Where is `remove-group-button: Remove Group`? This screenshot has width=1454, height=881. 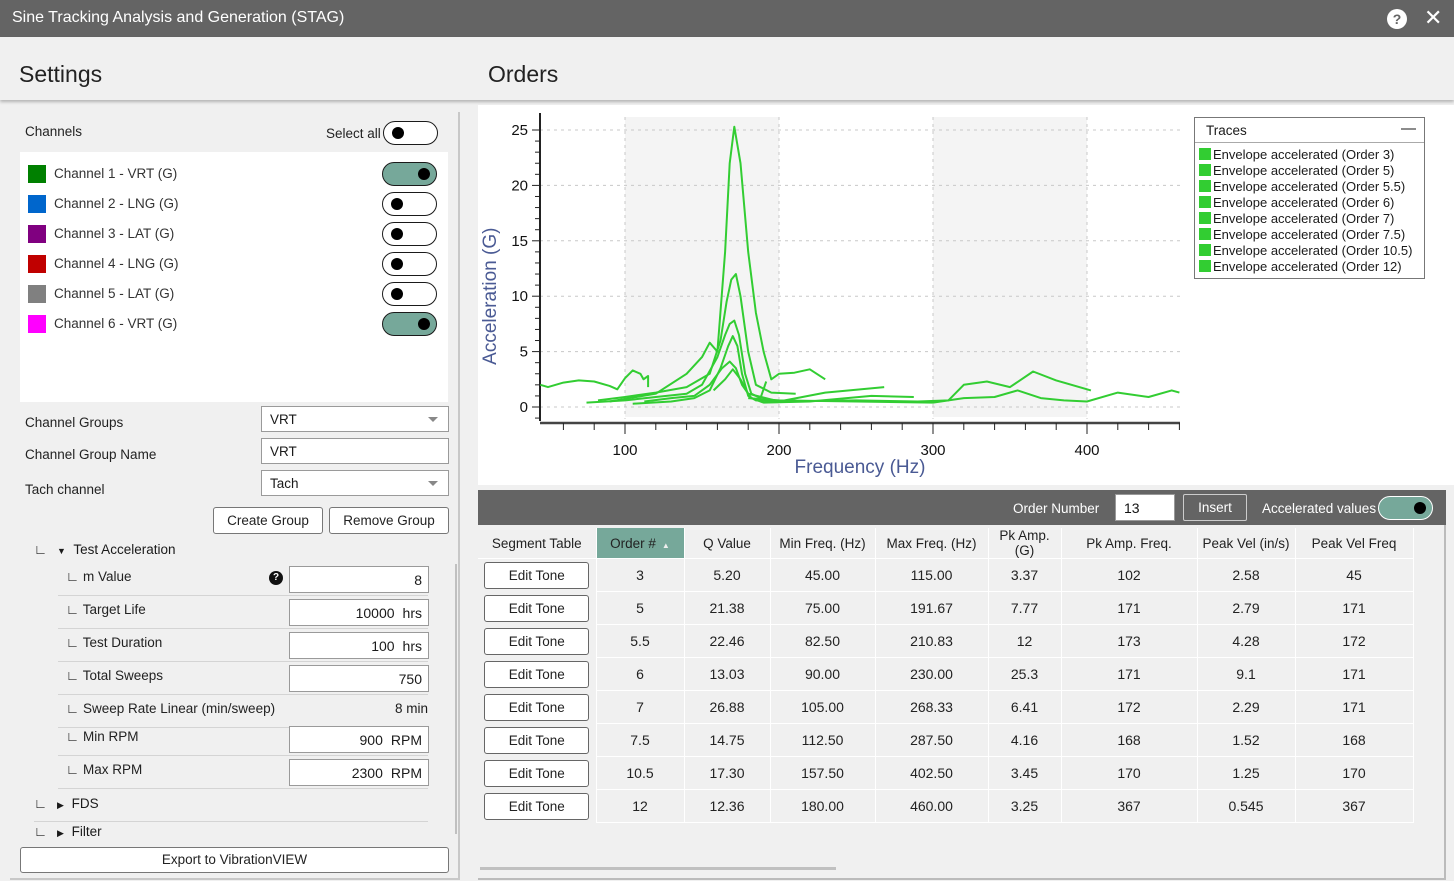
remove-group-button: Remove Group is located at coordinates (389, 520).